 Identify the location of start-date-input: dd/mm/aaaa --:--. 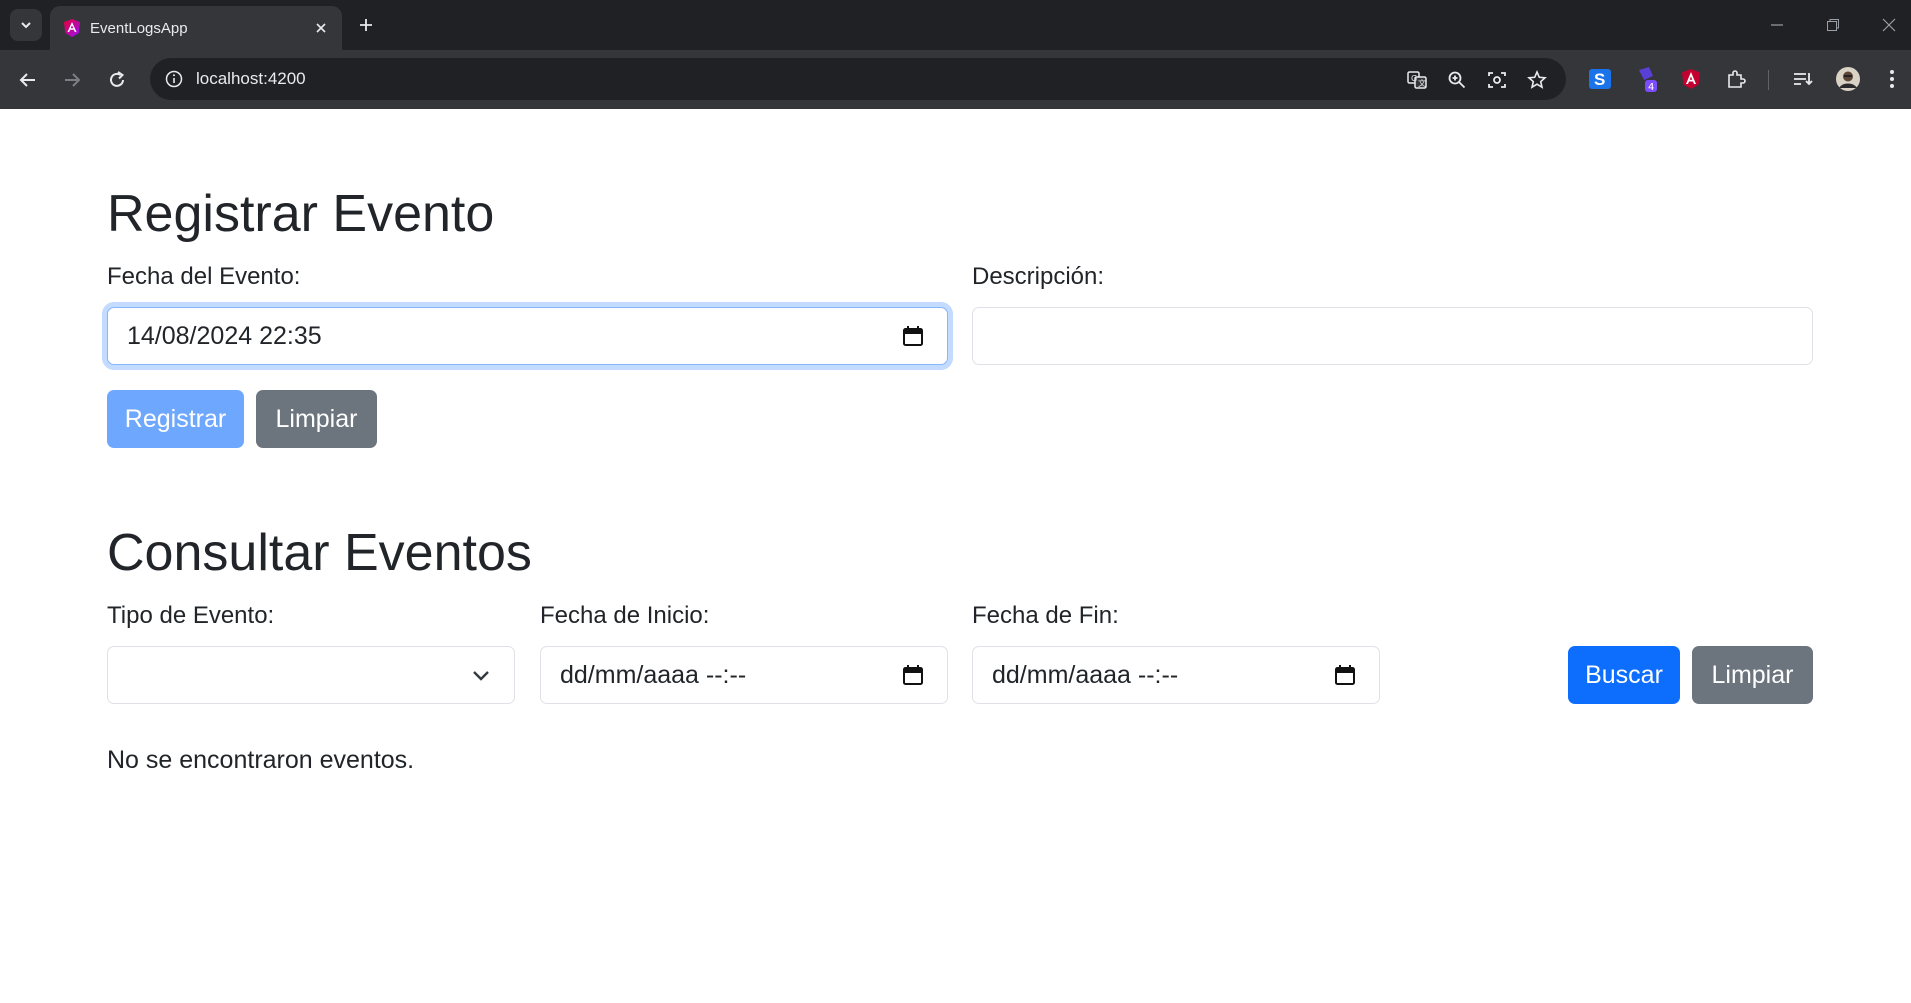
(744, 675).